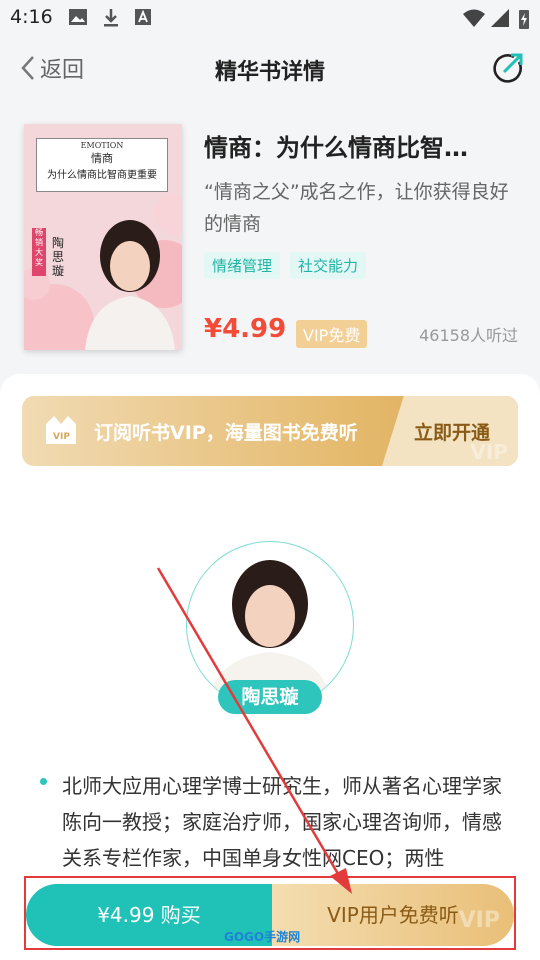  Describe the element at coordinates (226, 433) in the screenshot. I see `vip-promo-text: 订阅听书VIP，海量图书免费听` at that location.